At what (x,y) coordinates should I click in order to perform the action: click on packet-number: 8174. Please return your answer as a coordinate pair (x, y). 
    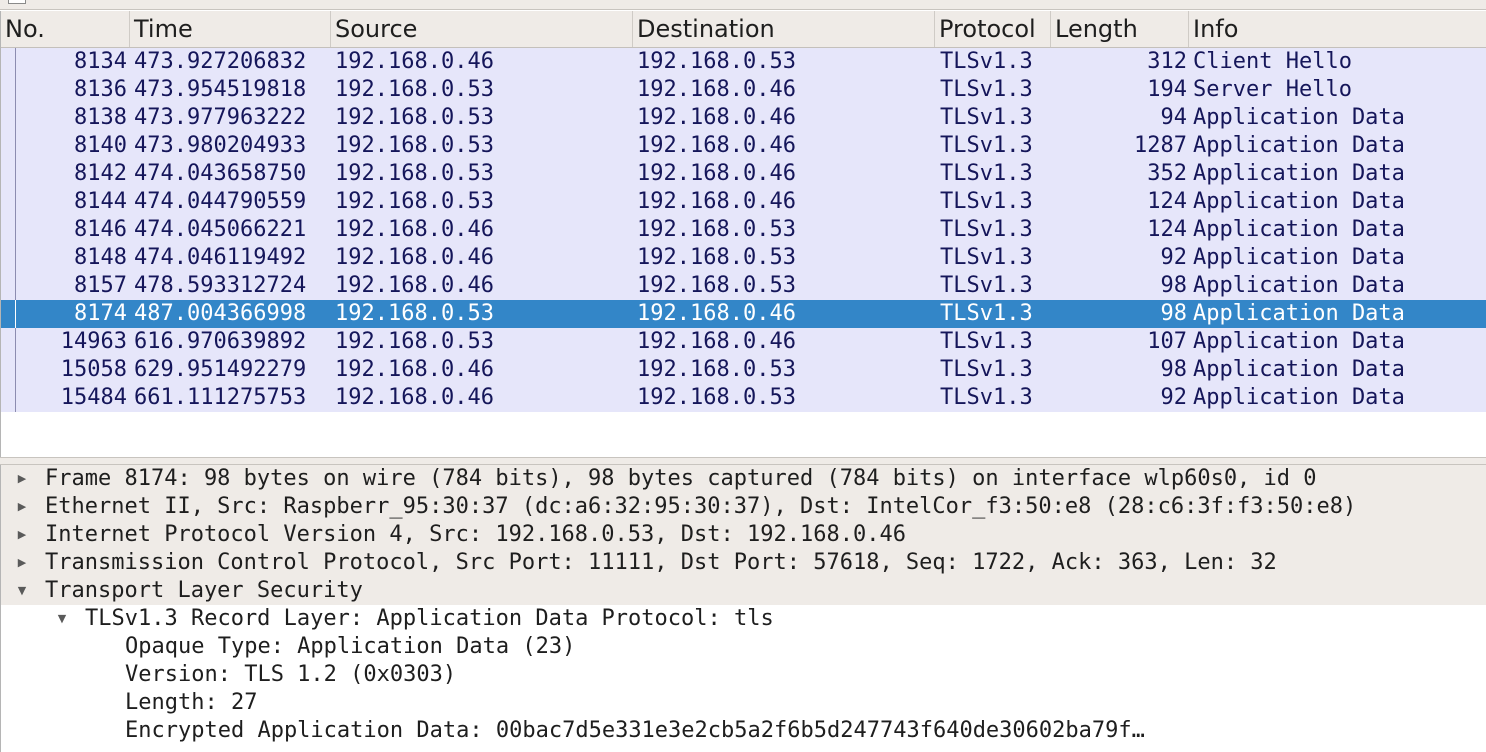
    Looking at the image, I should click on (100, 313).